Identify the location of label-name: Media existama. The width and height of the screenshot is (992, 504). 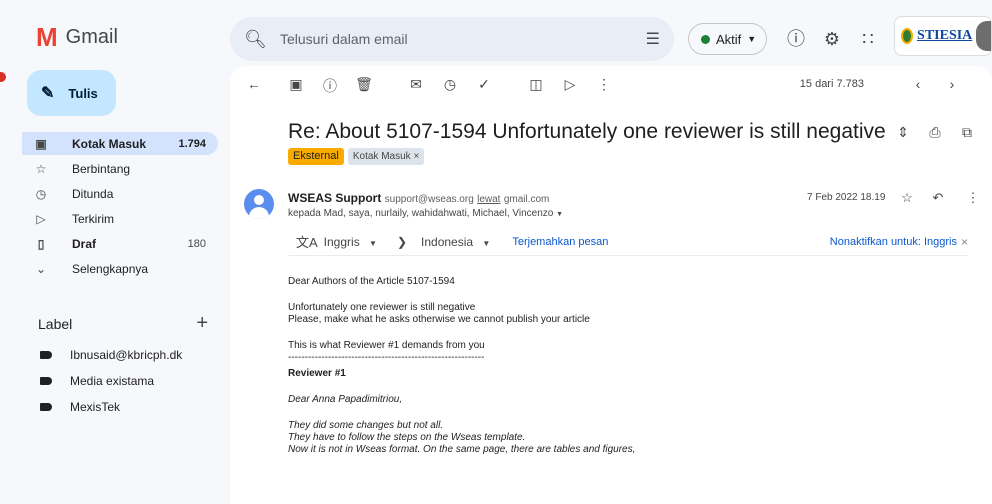
(112, 381).